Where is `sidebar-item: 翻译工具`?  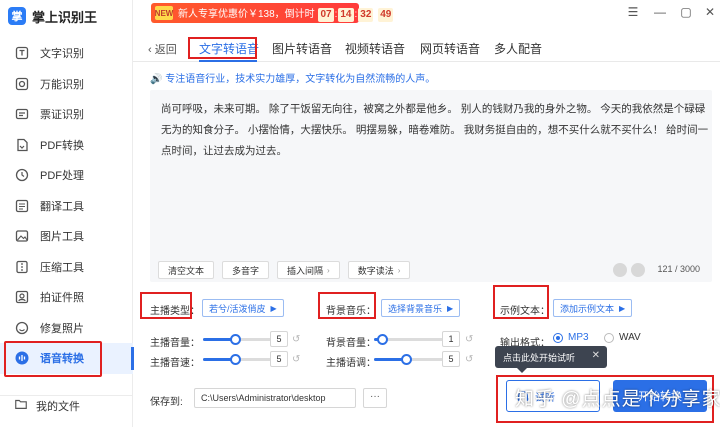 sidebar-item: 翻译工具 is located at coordinates (66, 206).